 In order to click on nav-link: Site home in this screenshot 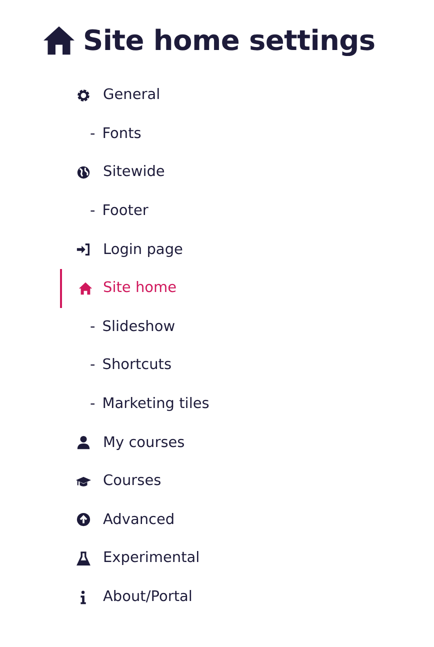, I will do `click(140, 288)`.